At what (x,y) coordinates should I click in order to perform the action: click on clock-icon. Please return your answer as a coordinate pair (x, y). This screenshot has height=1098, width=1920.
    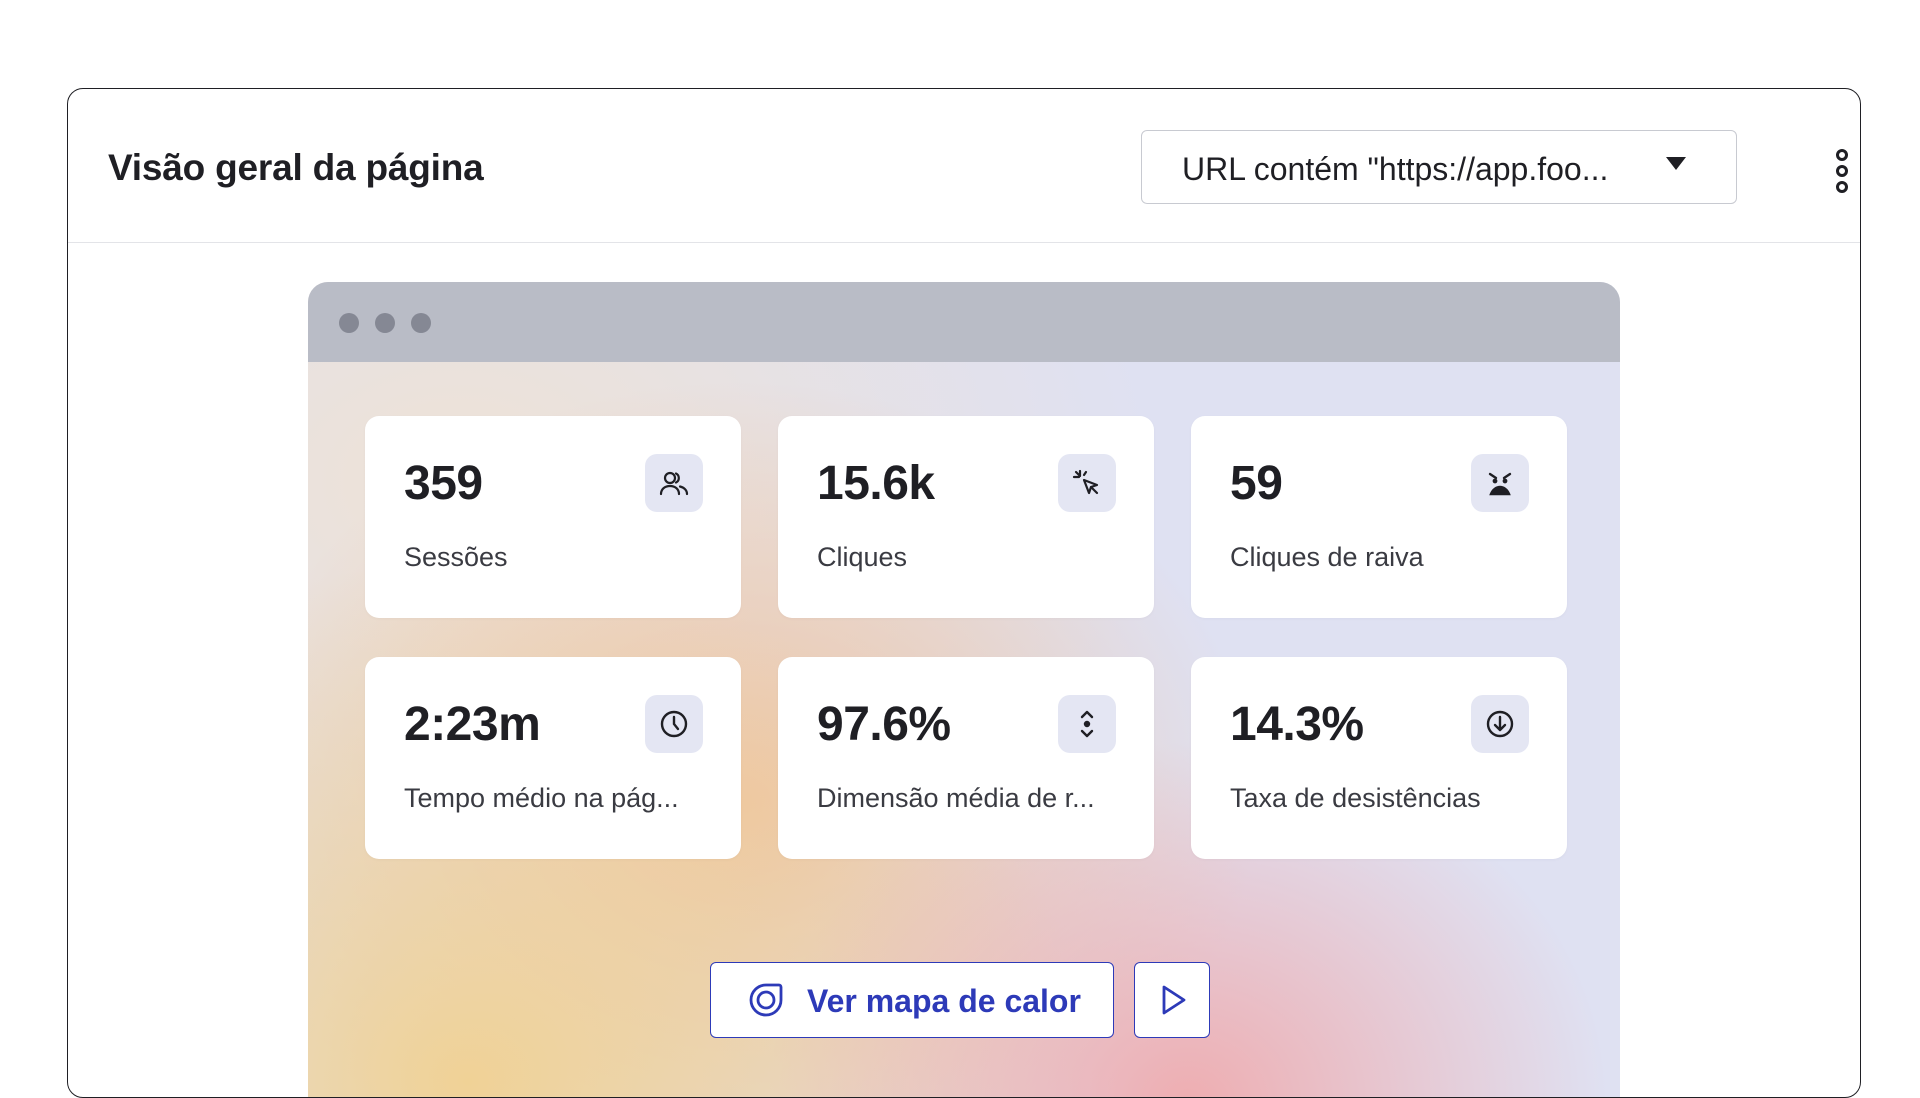
    Looking at the image, I should click on (674, 724).